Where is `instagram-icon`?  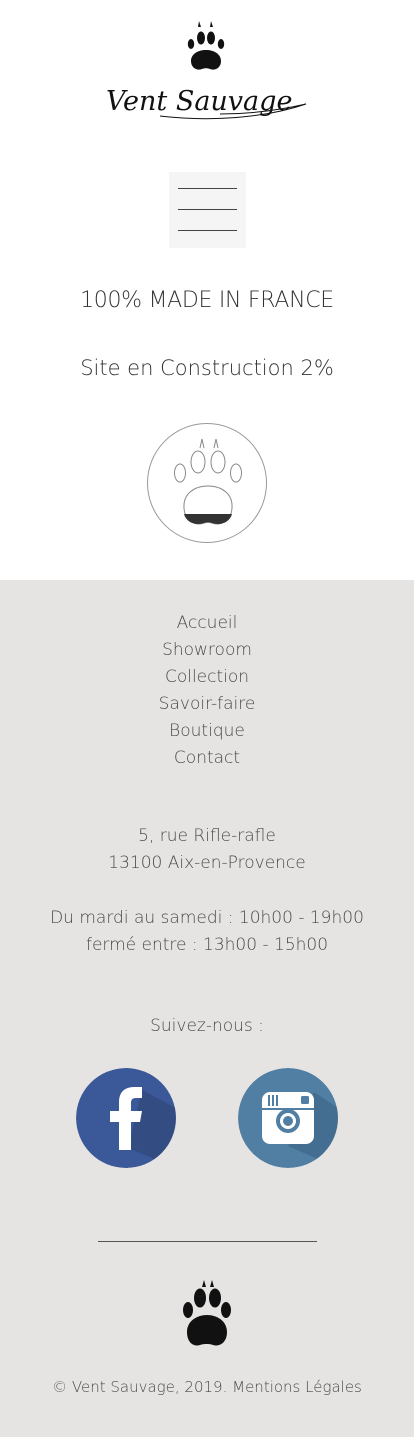
instagram-icon is located at coordinates (288, 1118).